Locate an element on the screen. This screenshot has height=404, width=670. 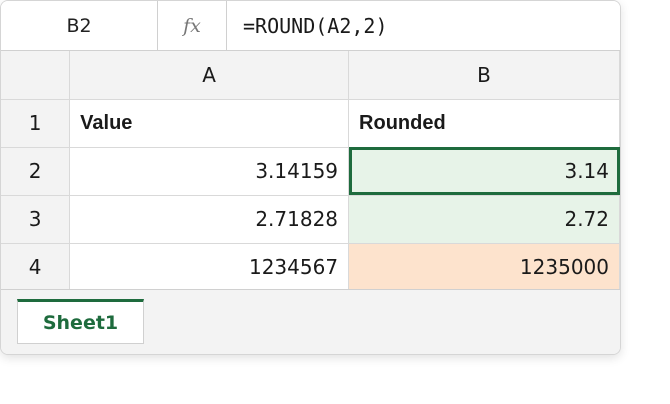
column-header-a: A is located at coordinates (209, 75).